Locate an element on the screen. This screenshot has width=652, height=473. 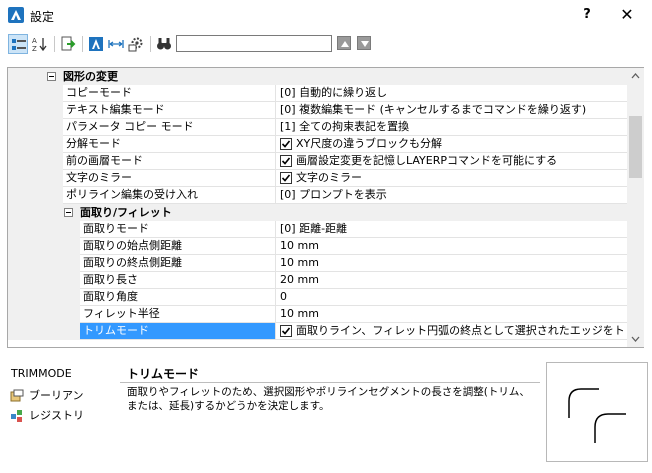
find-next-button is located at coordinates (364, 43).